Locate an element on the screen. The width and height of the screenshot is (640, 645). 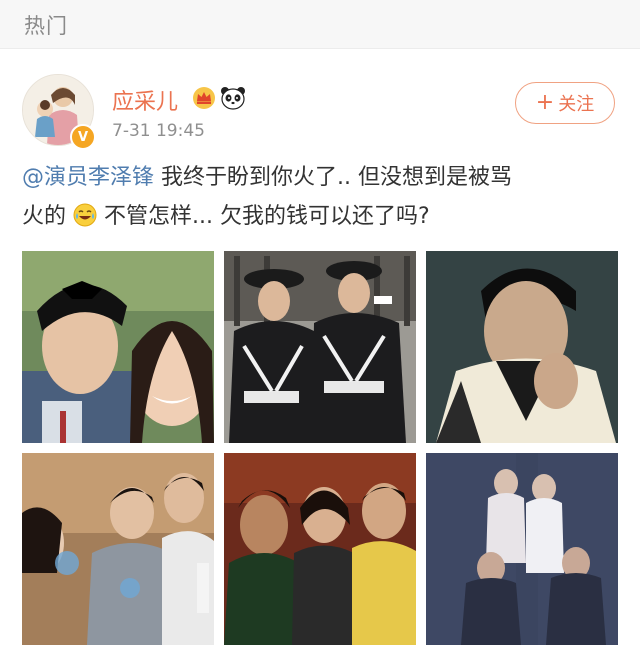
username: 应采儿 is located at coordinates (145, 100).